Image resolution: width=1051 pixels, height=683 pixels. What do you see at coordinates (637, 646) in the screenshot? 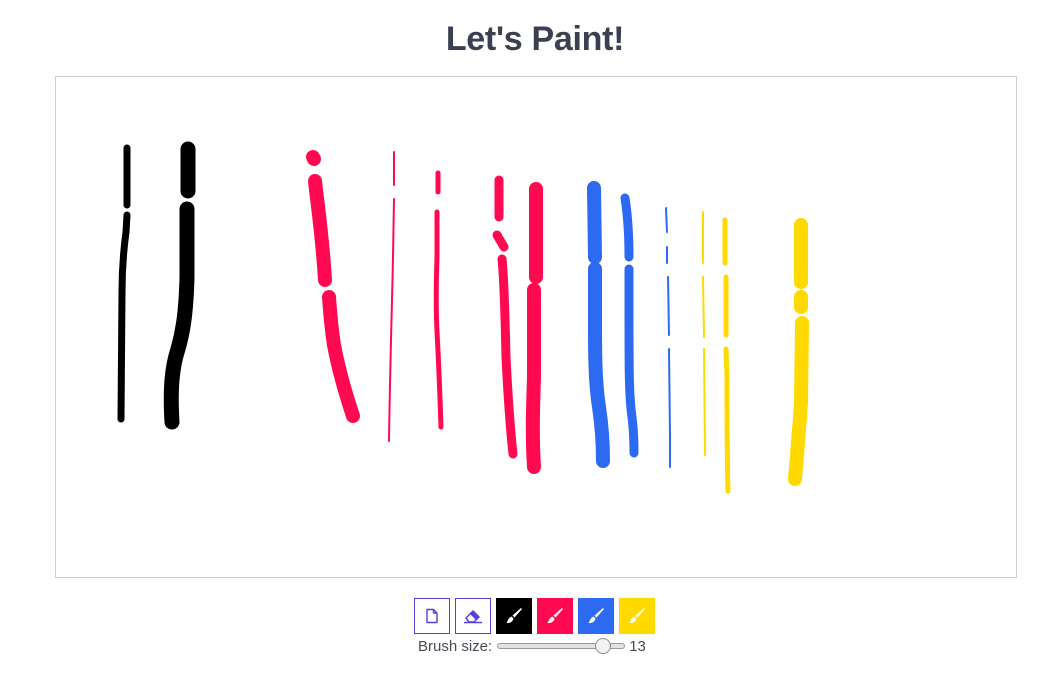
I see `brush-size-value: 13` at bounding box center [637, 646].